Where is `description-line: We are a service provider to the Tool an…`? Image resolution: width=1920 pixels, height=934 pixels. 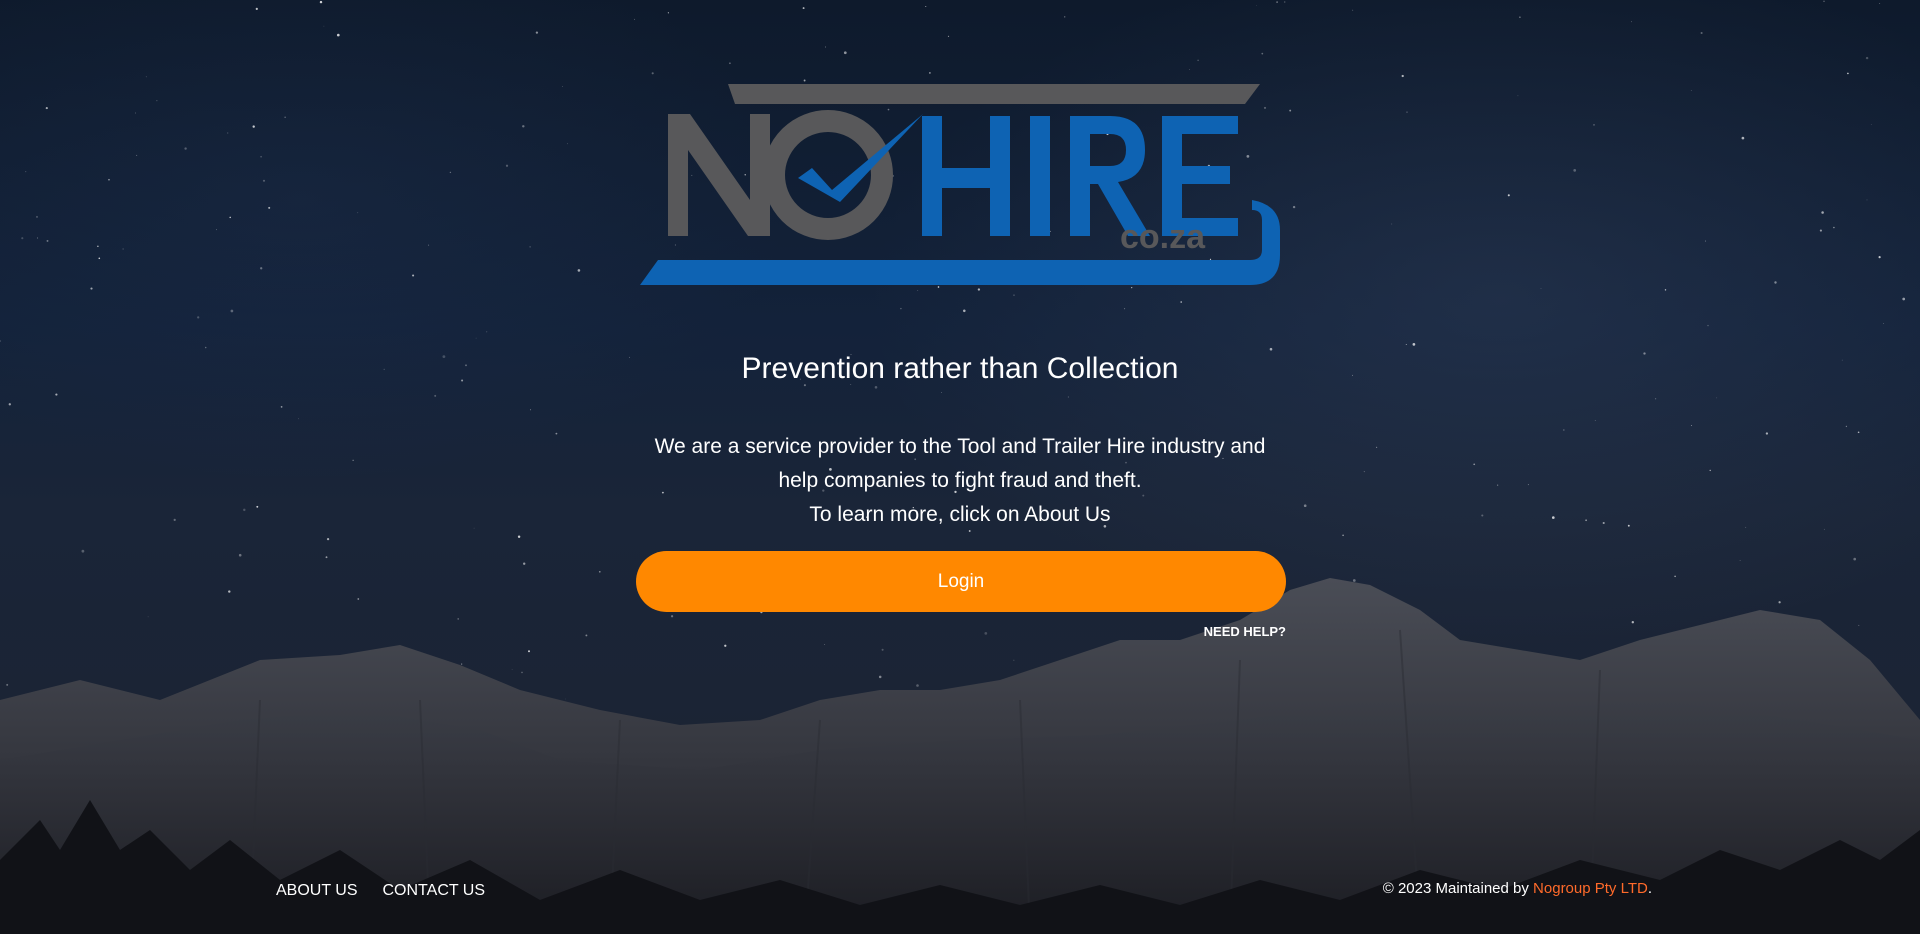 description-line: We are a service provider to the Tool an… is located at coordinates (960, 446).